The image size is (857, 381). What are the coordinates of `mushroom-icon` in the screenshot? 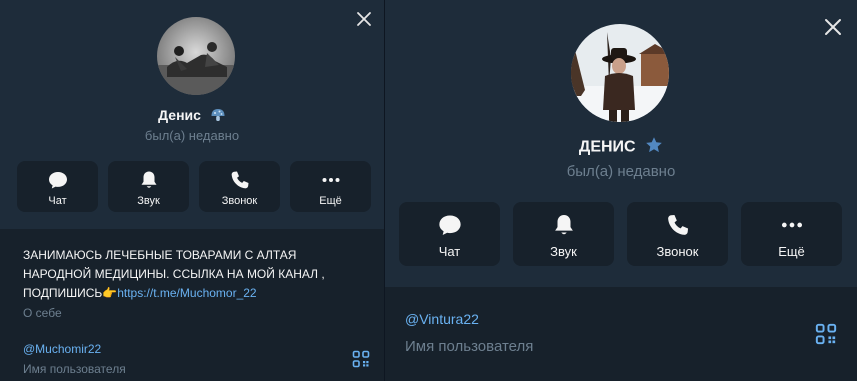 It's located at (218, 116).